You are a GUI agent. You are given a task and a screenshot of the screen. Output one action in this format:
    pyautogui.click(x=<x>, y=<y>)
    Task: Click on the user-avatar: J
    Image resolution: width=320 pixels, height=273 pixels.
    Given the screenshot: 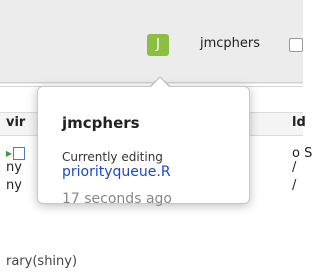 What is the action you would take?
    pyautogui.click(x=158, y=45)
    